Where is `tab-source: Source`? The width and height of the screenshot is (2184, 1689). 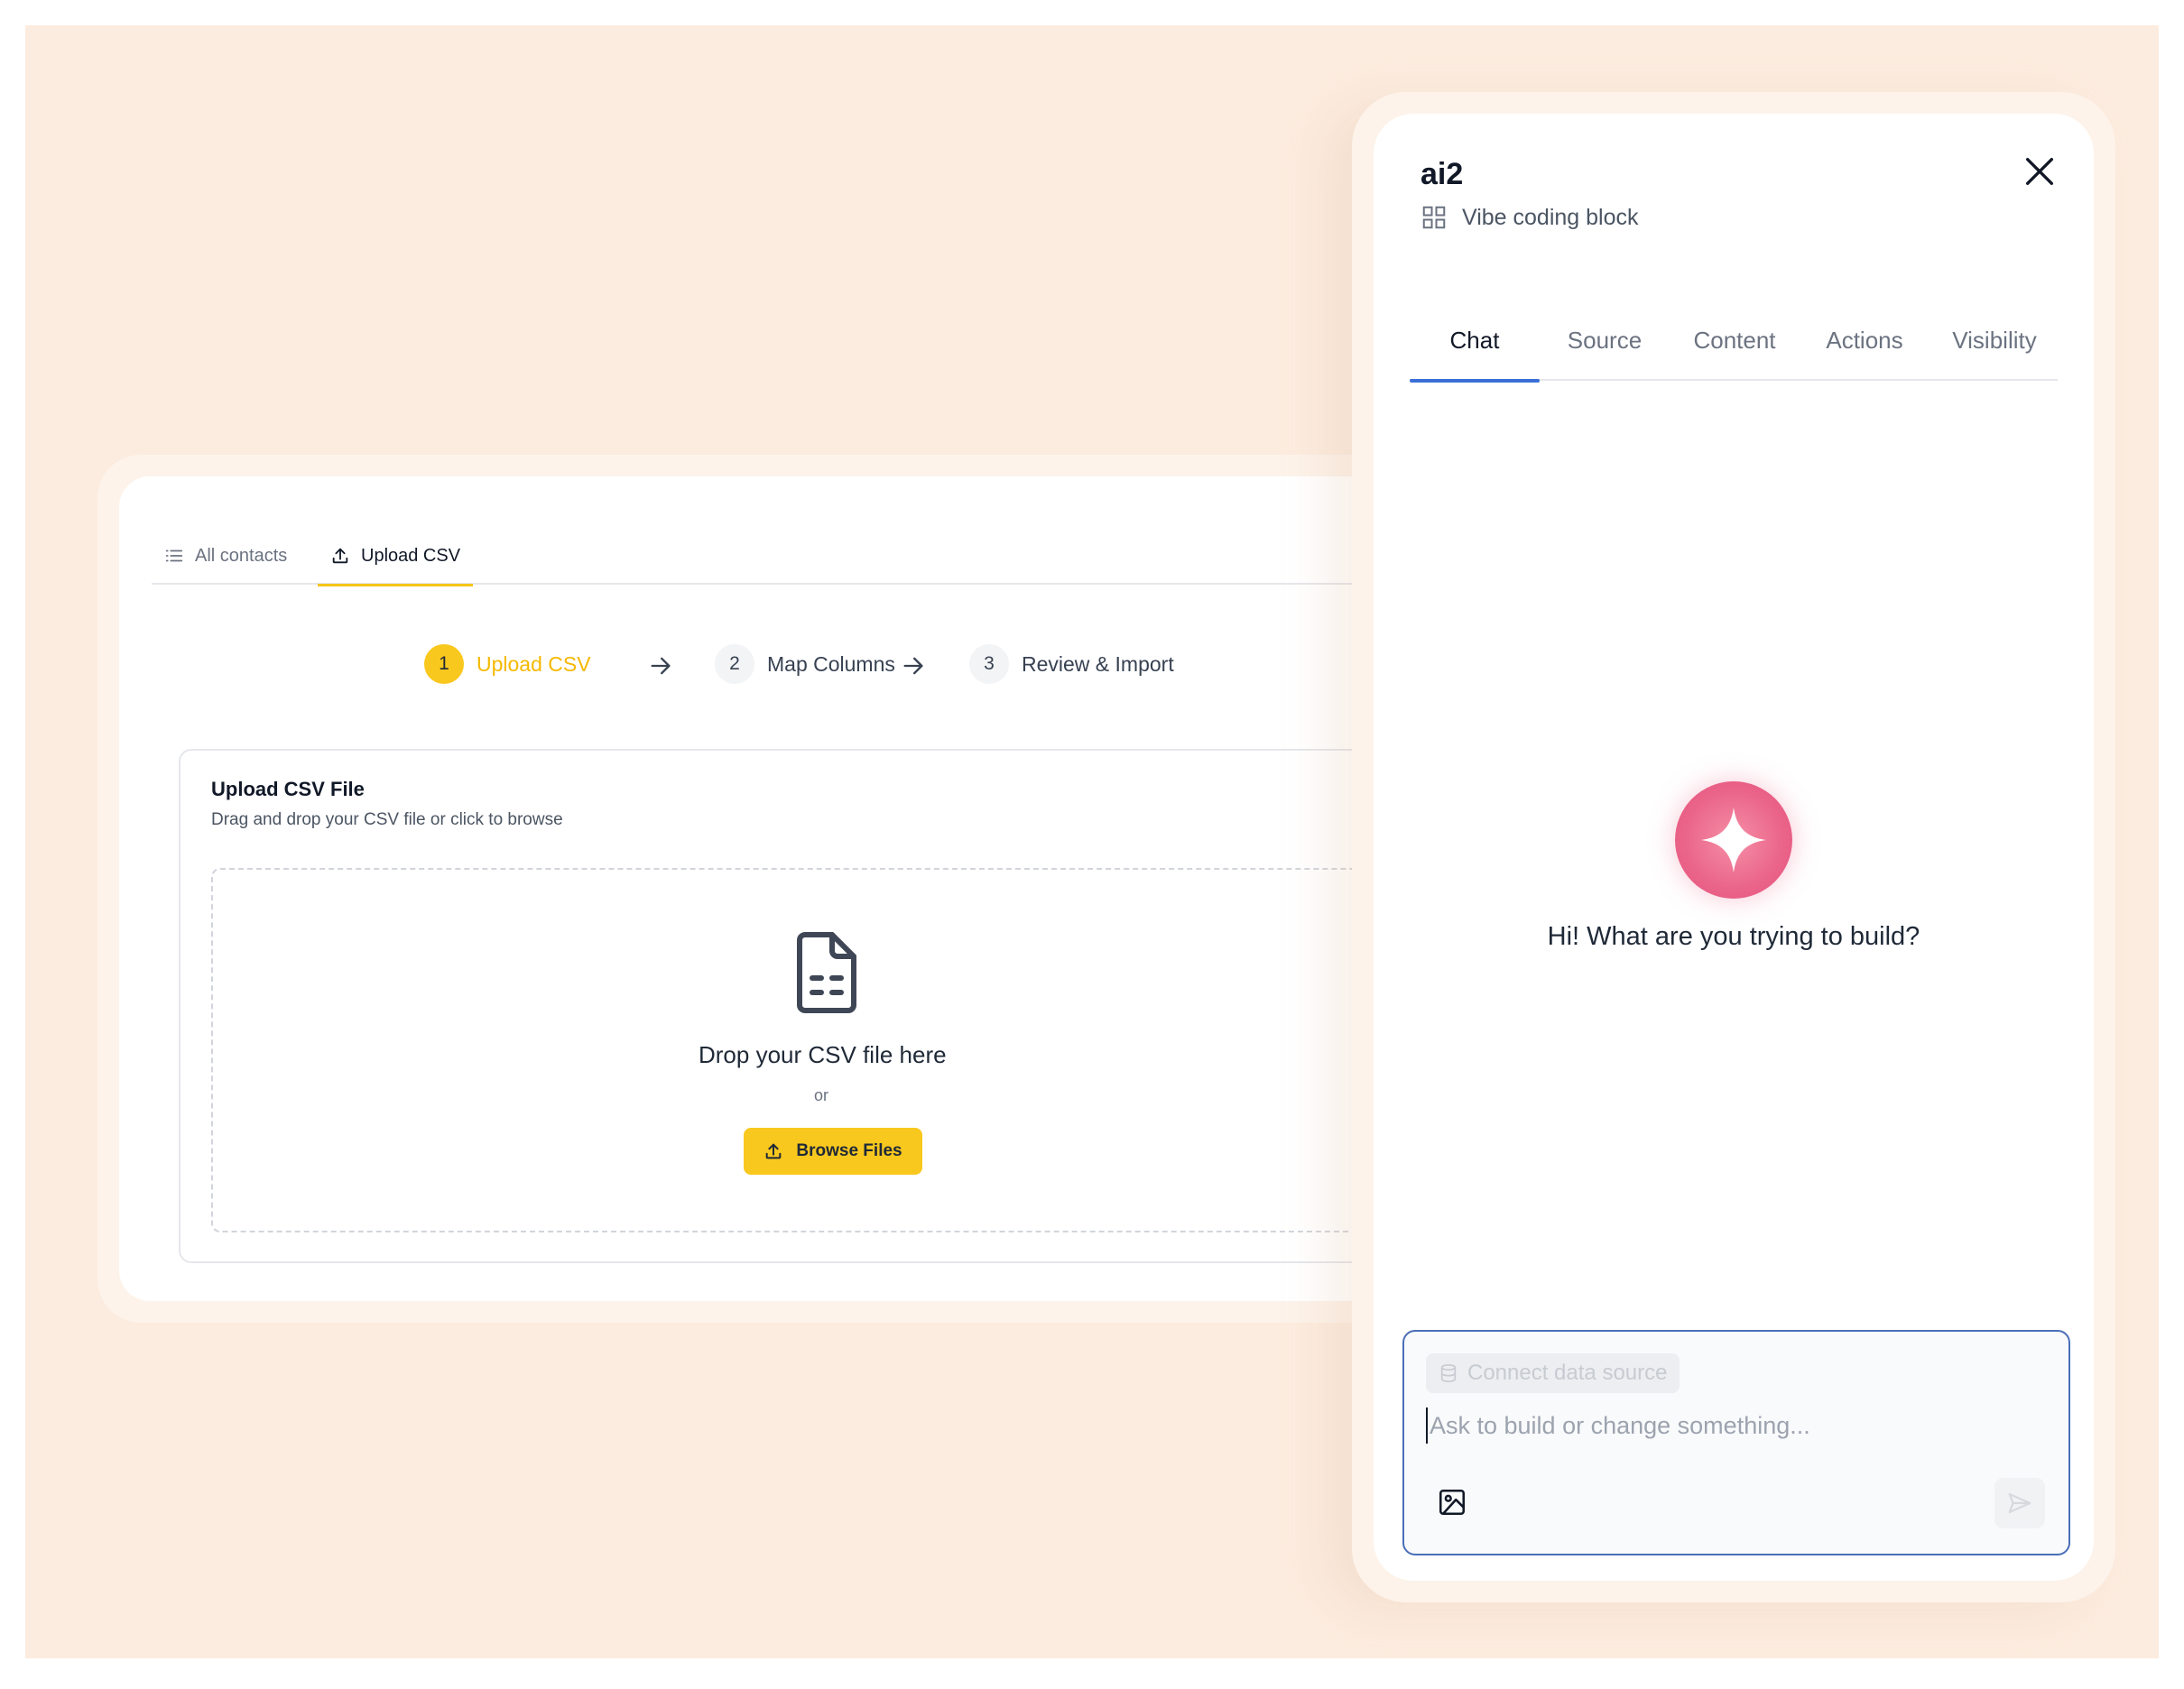
tab-source: Source is located at coordinates (1605, 352).